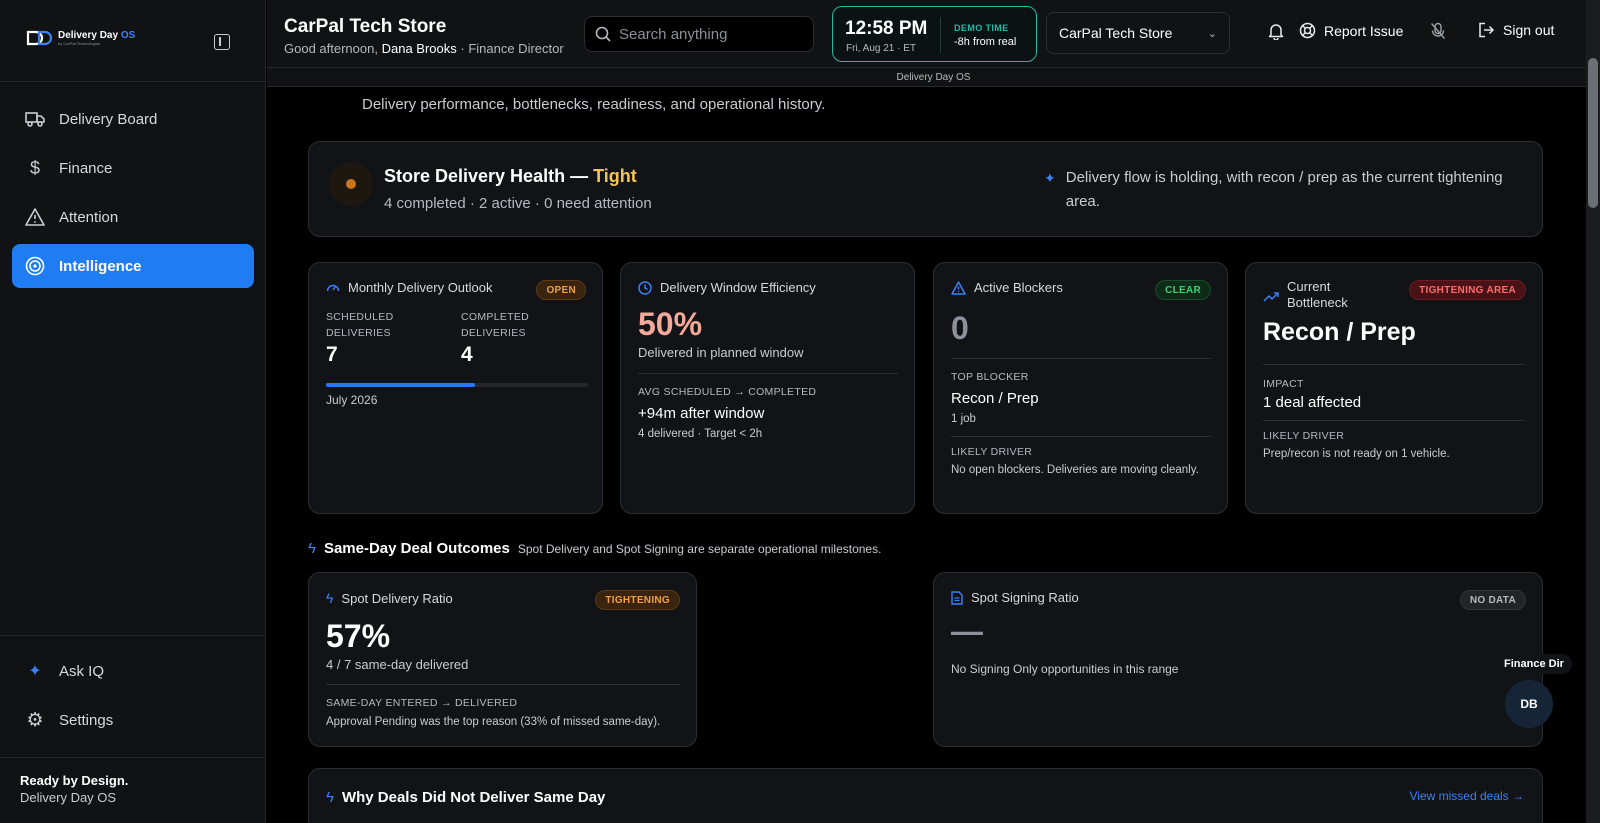 The width and height of the screenshot is (1600, 823). What do you see at coordinates (222, 42) in the screenshot?
I see `collapse-sidebar-icon` at bounding box center [222, 42].